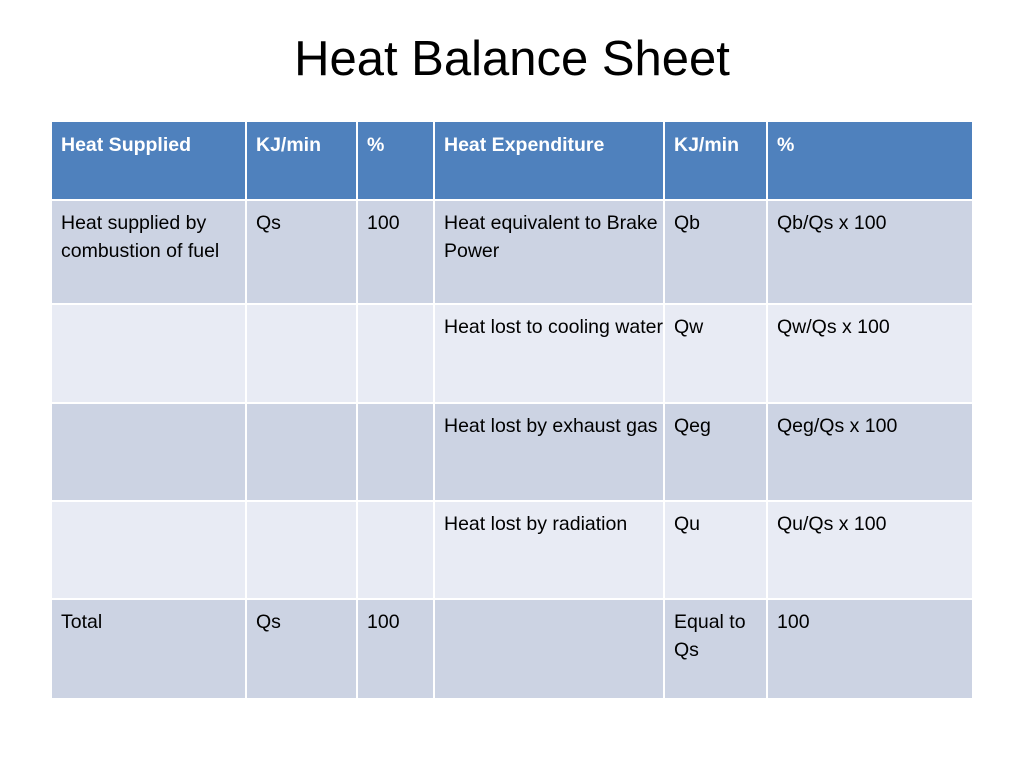 The image size is (1024, 768). I want to click on cell-total-label: Total, so click(149, 649).